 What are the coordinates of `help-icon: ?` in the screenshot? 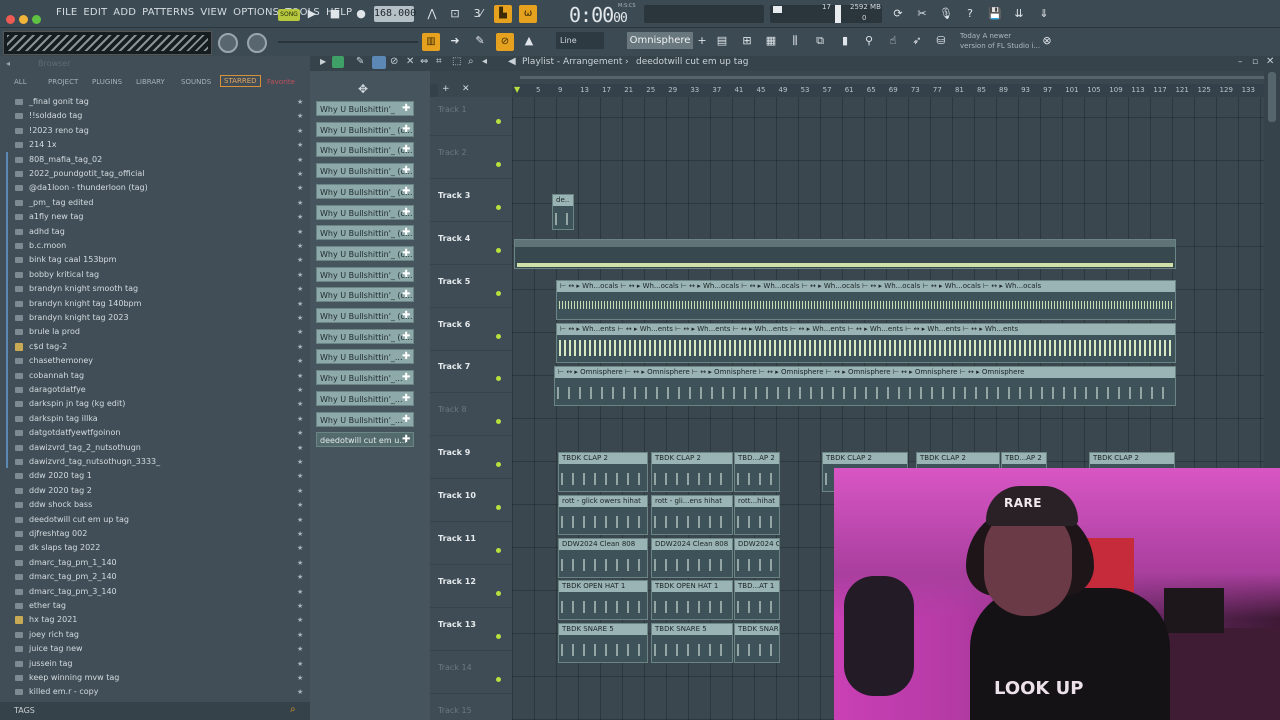 It's located at (970, 14).